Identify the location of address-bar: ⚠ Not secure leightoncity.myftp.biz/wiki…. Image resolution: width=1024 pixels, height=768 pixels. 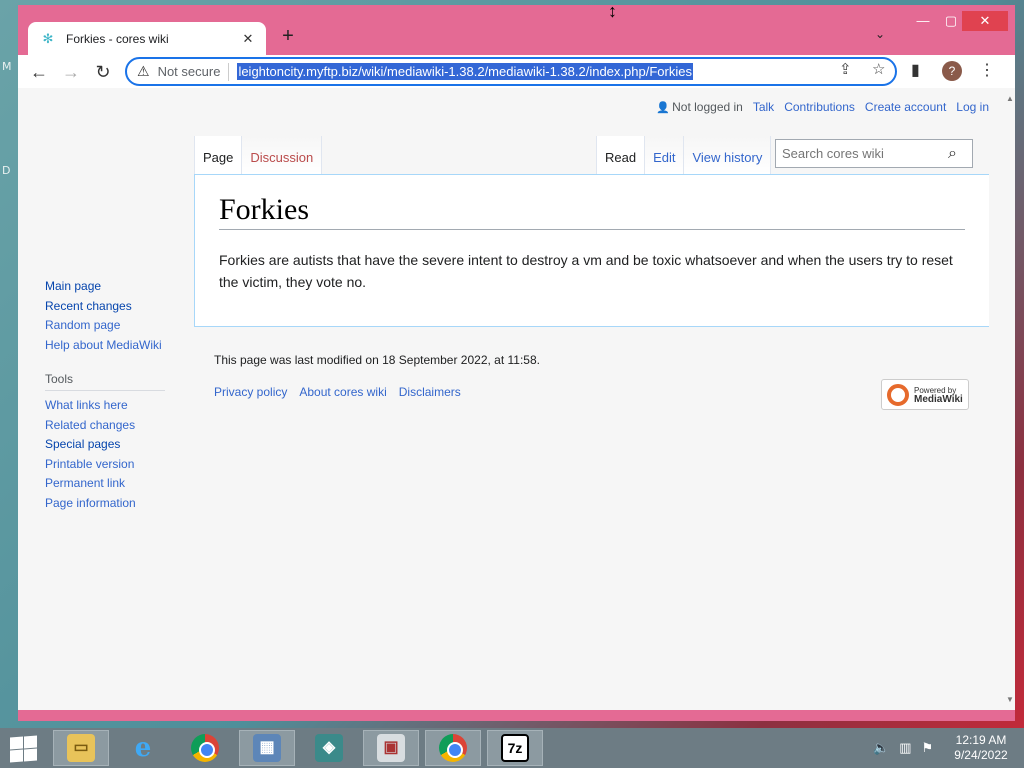
(511, 71).